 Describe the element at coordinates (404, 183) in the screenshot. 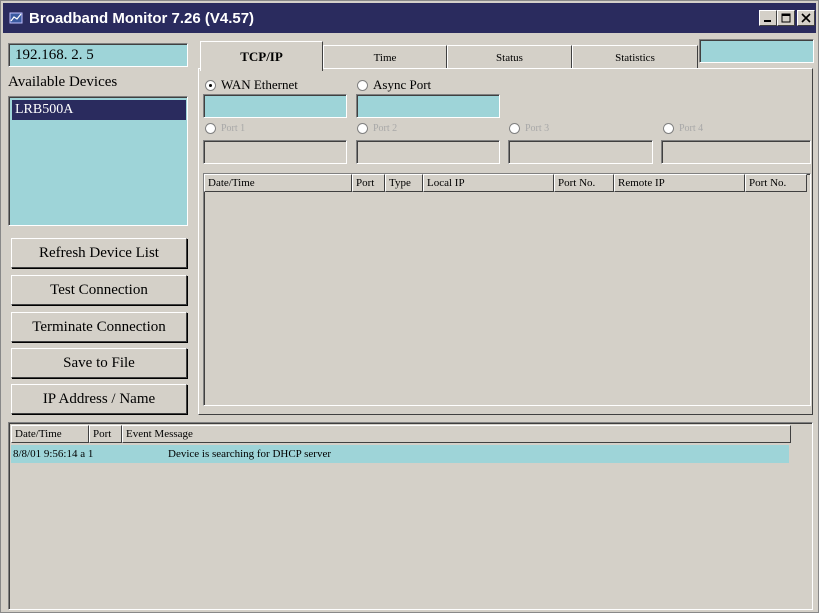

I see `column-header: Type` at that location.